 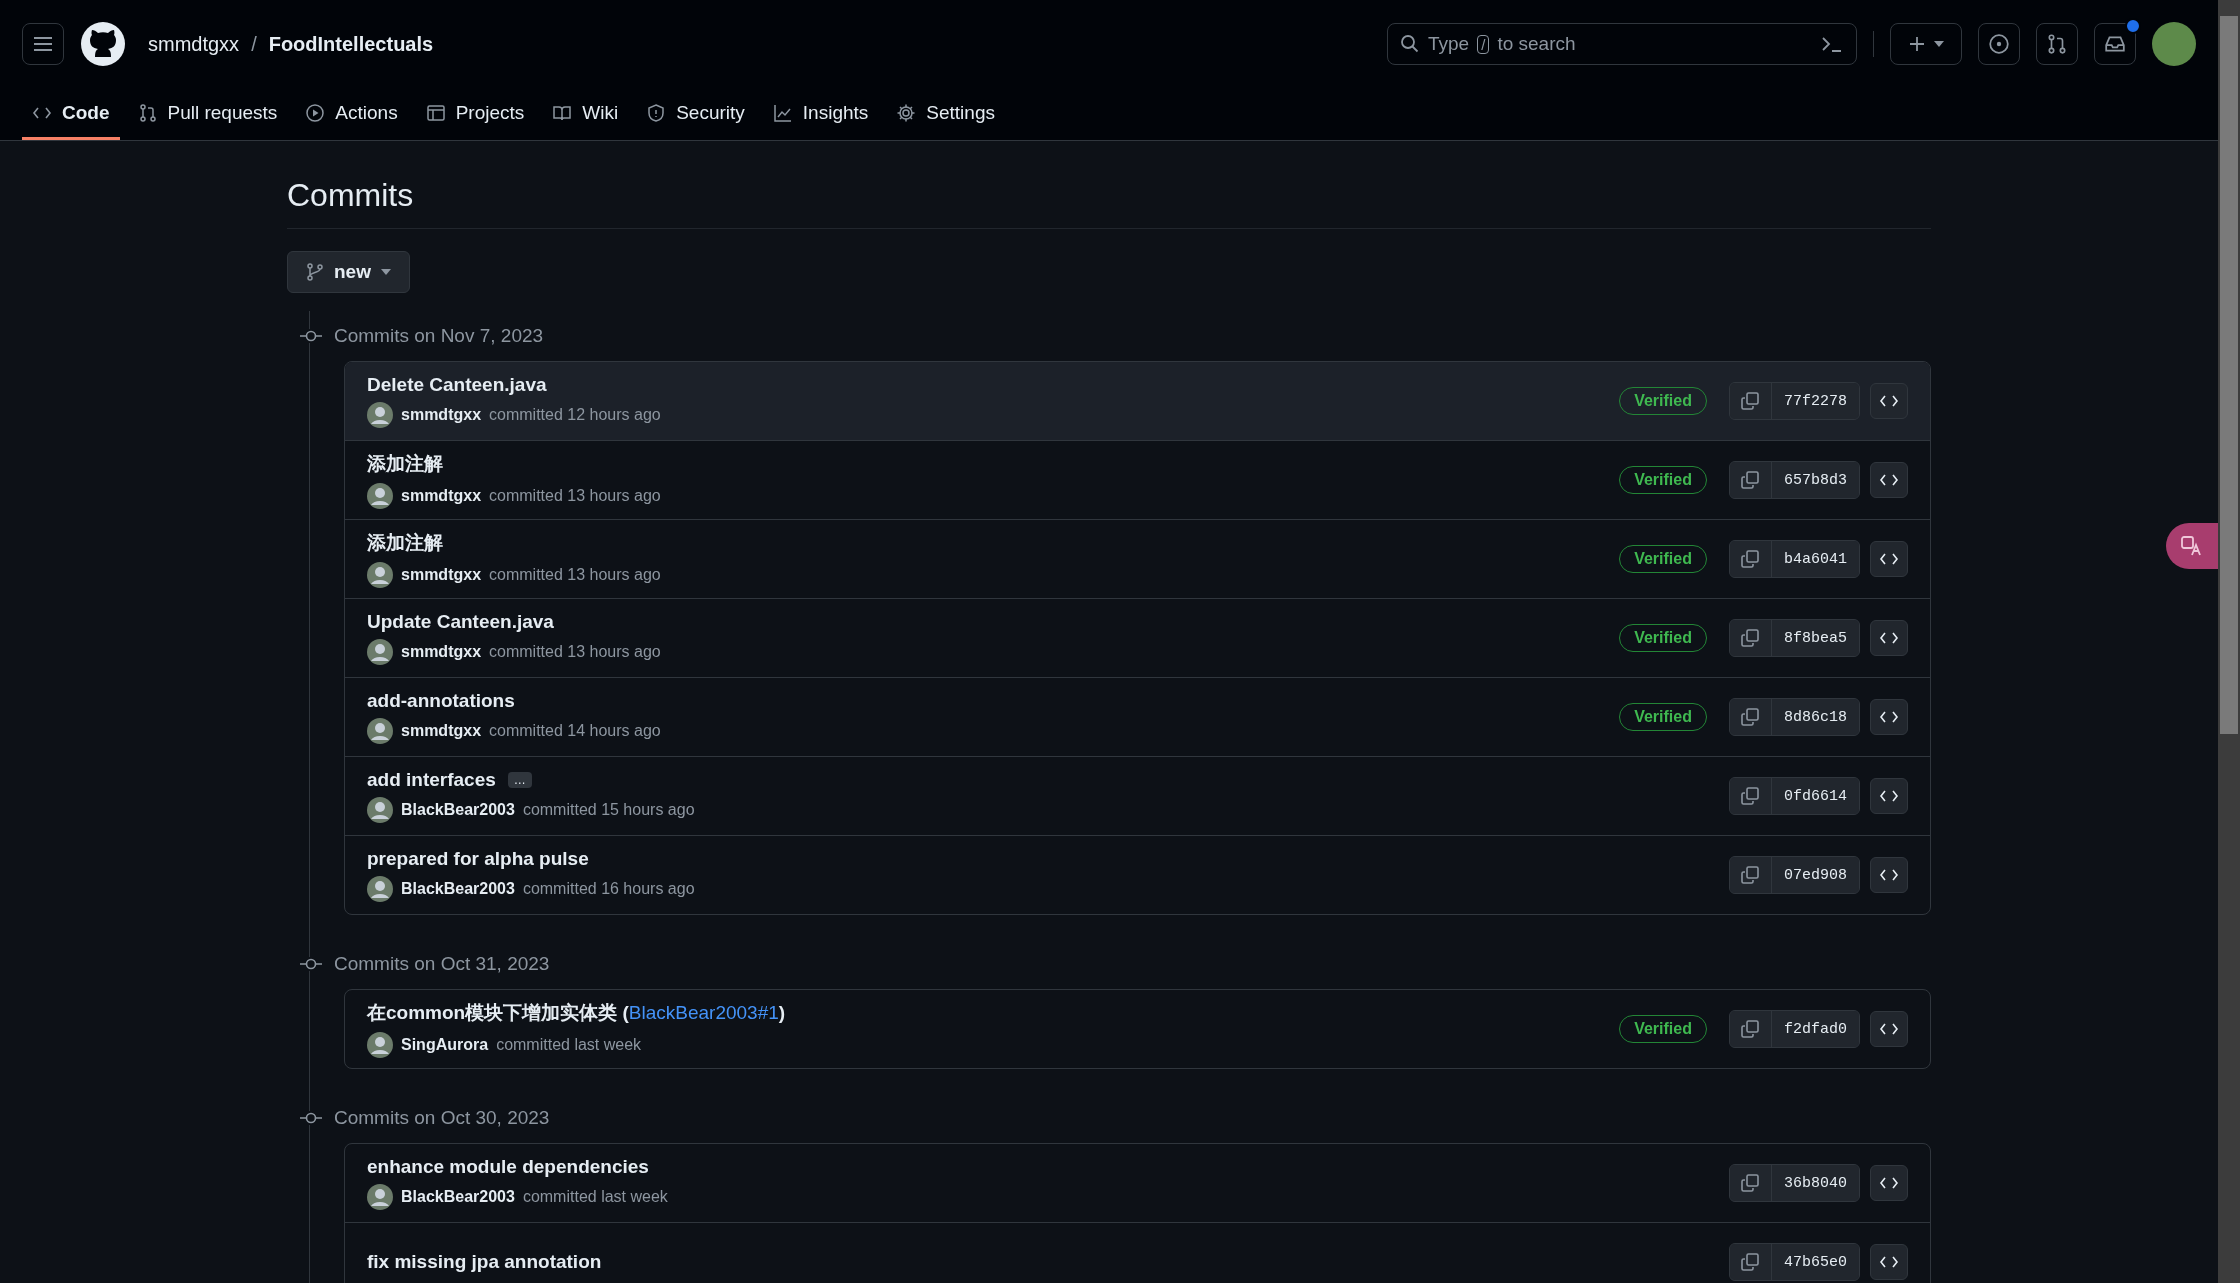 I want to click on issues-button, so click(x=1999, y=44).